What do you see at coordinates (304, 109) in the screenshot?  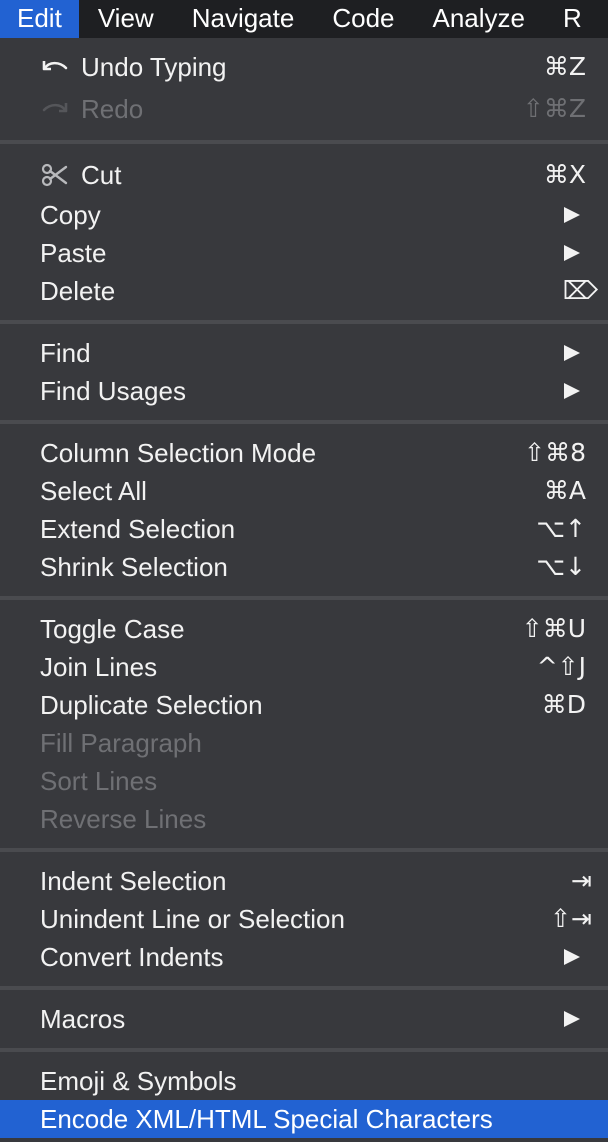 I see `menu-item-redo: Redo ⇧⌘Z` at bounding box center [304, 109].